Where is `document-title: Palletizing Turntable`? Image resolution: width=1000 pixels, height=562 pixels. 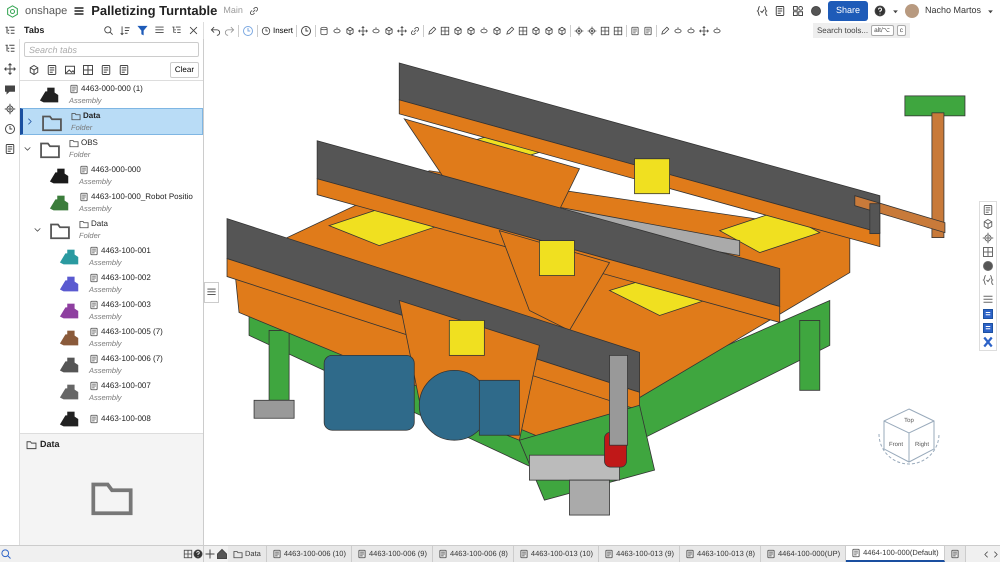 document-title: Palletizing Turntable is located at coordinates (154, 11).